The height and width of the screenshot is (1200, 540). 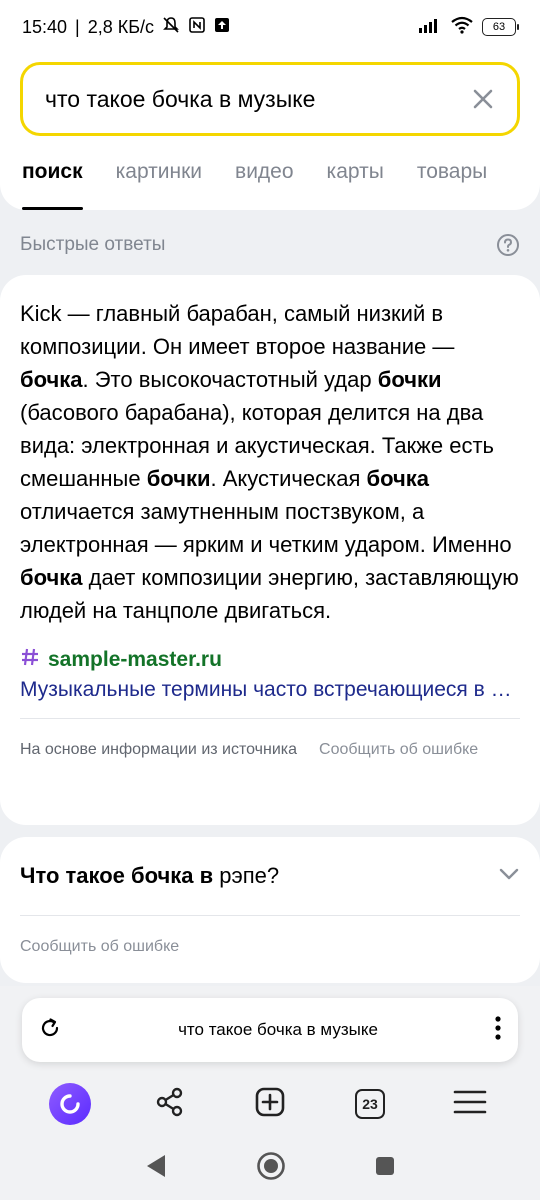 What do you see at coordinates (483, 99) in the screenshot?
I see `close-icon` at bounding box center [483, 99].